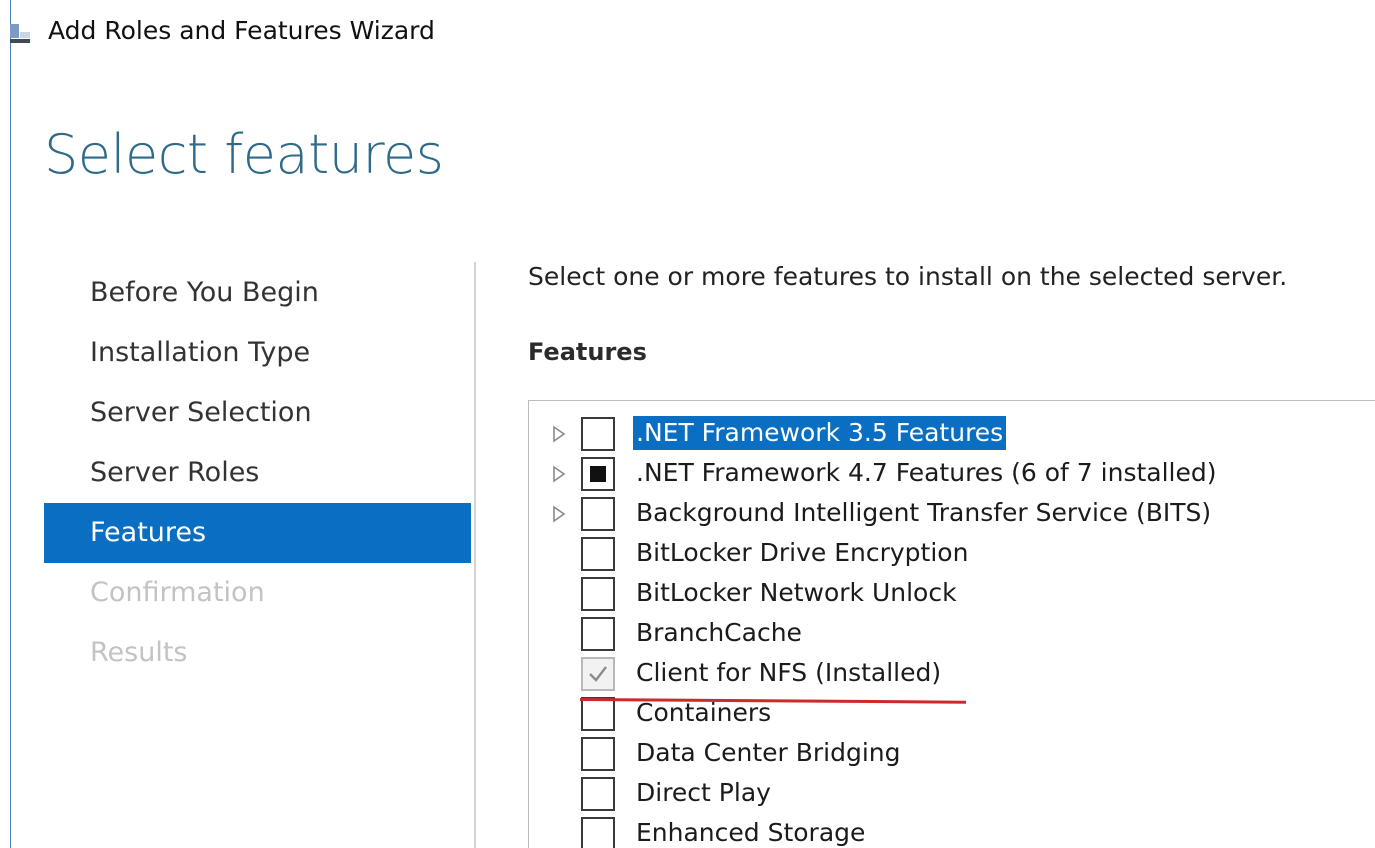  I want to click on feature-row-branchcache: BranchCache, so click(952, 634).